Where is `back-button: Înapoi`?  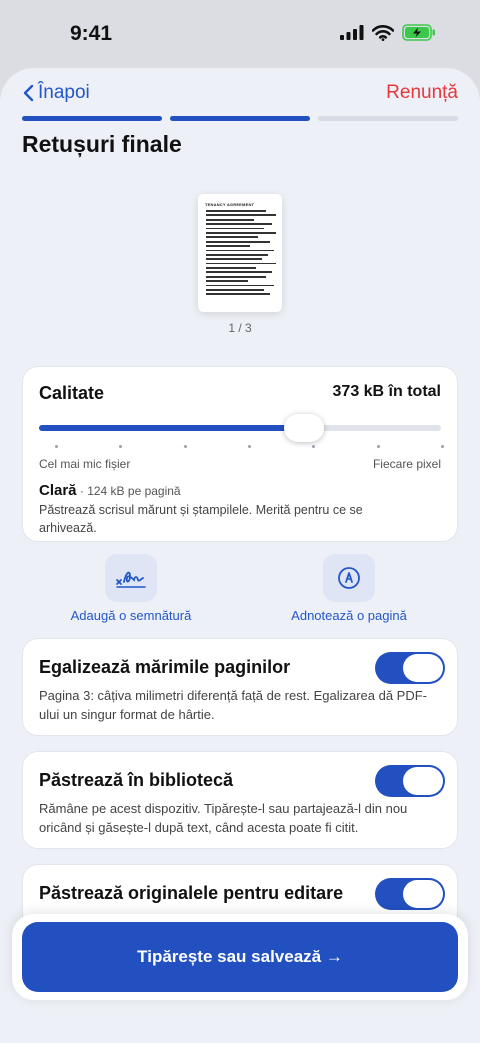 back-button: Înapoi is located at coordinates (56, 93).